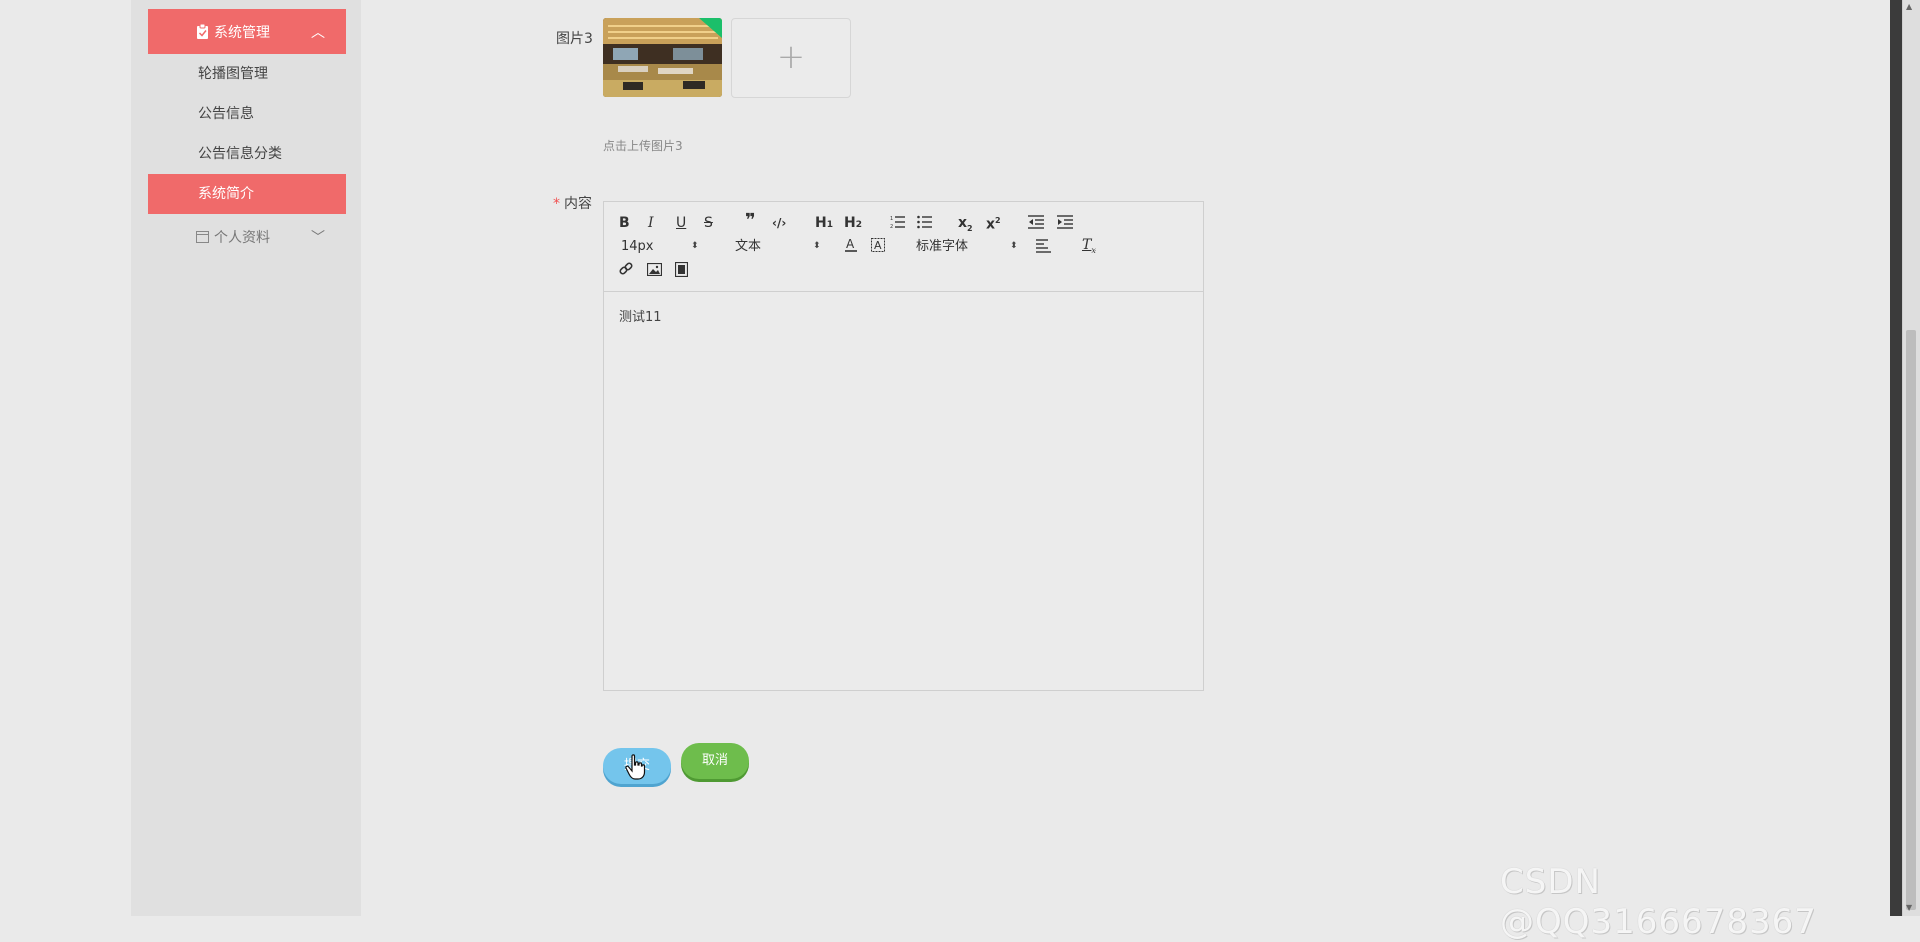  I want to click on heading2-icon: H2, so click(853, 224).